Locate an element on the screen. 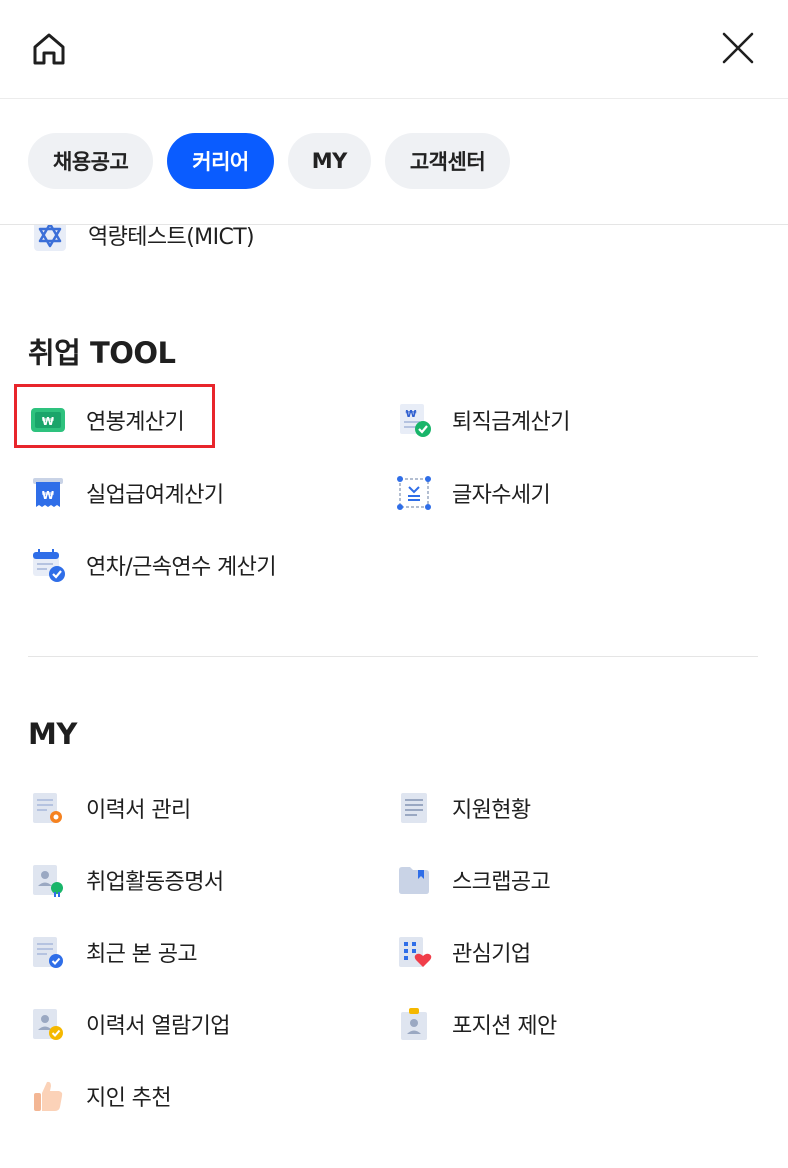 This screenshot has height=1168, width=788. annual-leave-calendar-icon is located at coordinates (48, 565).